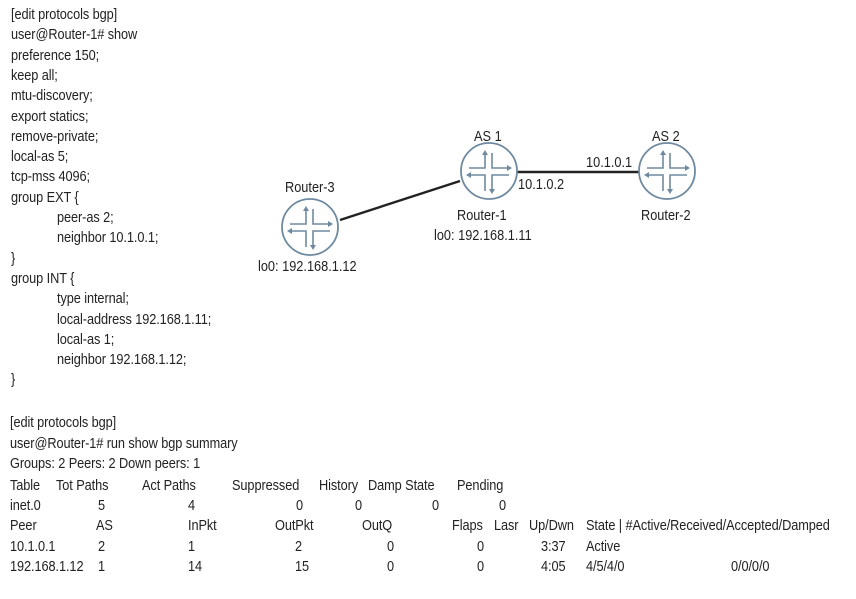 The image size is (856, 599). Describe the element at coordinates (307, 267) in the screenshot. I see `router3-lo0: lo0: 192.168.1.12` at that location.